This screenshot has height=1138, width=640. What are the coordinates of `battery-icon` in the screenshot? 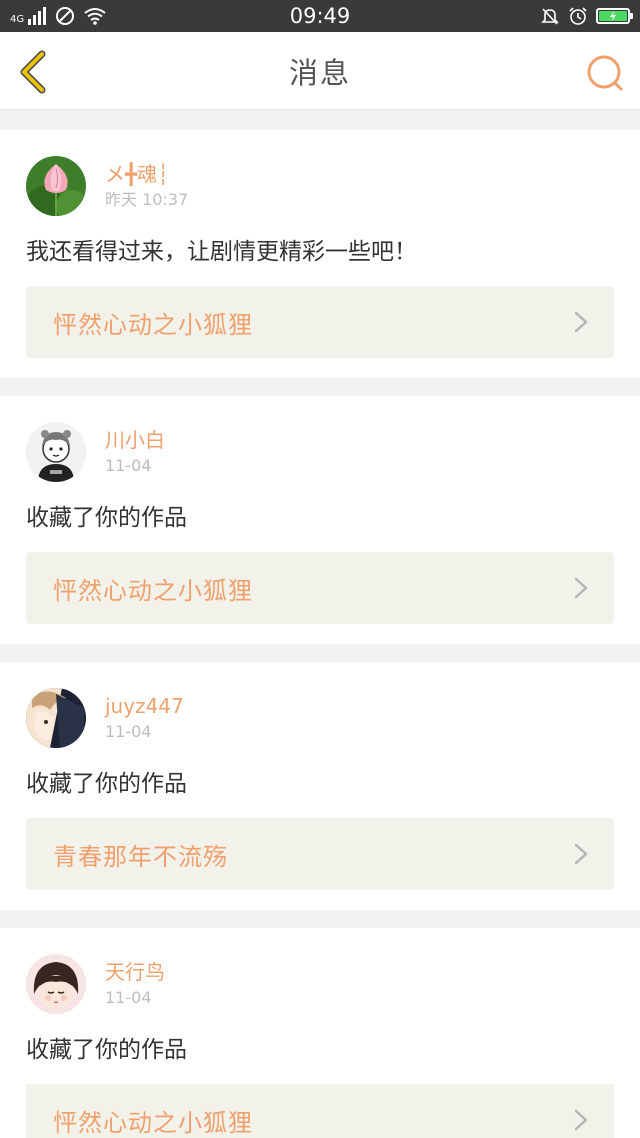 It's located at (614, 16).